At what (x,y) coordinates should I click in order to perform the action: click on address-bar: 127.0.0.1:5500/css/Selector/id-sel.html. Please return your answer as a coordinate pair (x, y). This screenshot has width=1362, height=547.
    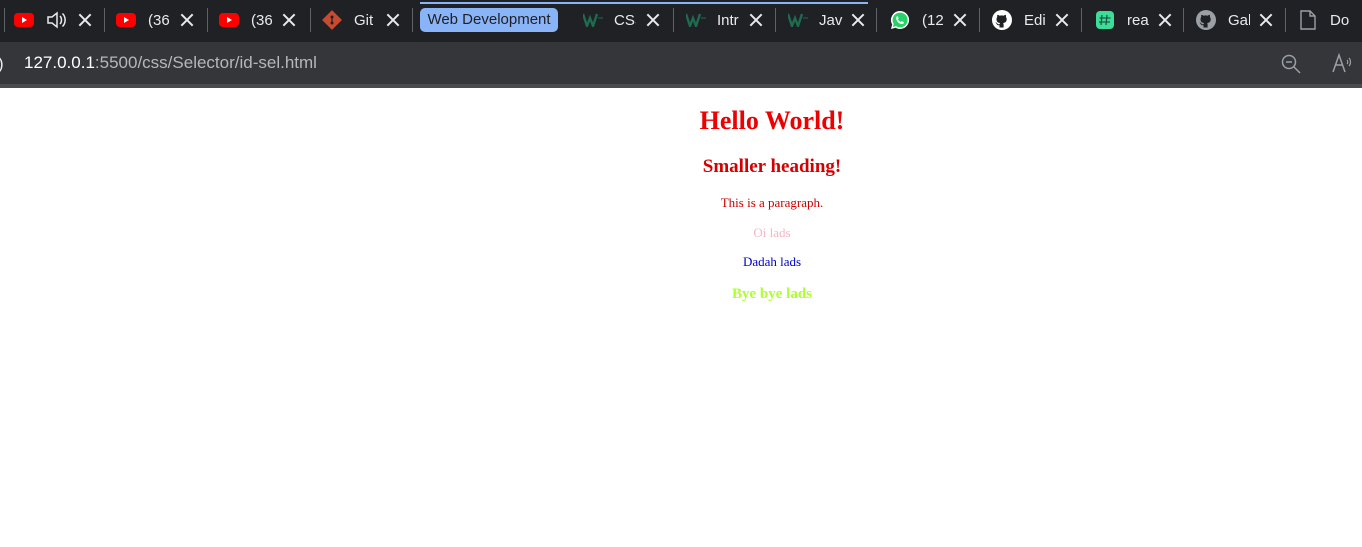
    Looking at the image, I should click on (170, 63).